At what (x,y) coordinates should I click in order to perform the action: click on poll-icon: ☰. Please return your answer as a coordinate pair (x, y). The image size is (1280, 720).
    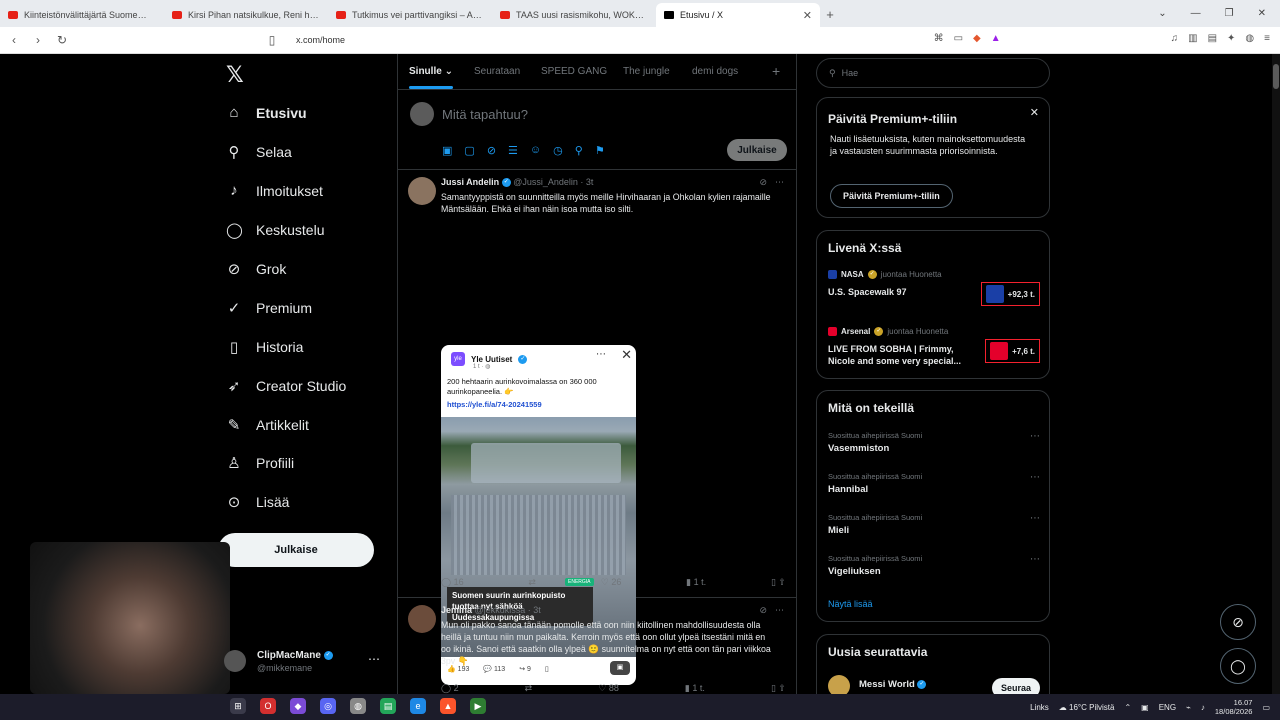
    Looking at the image, I should click on (513, 150).